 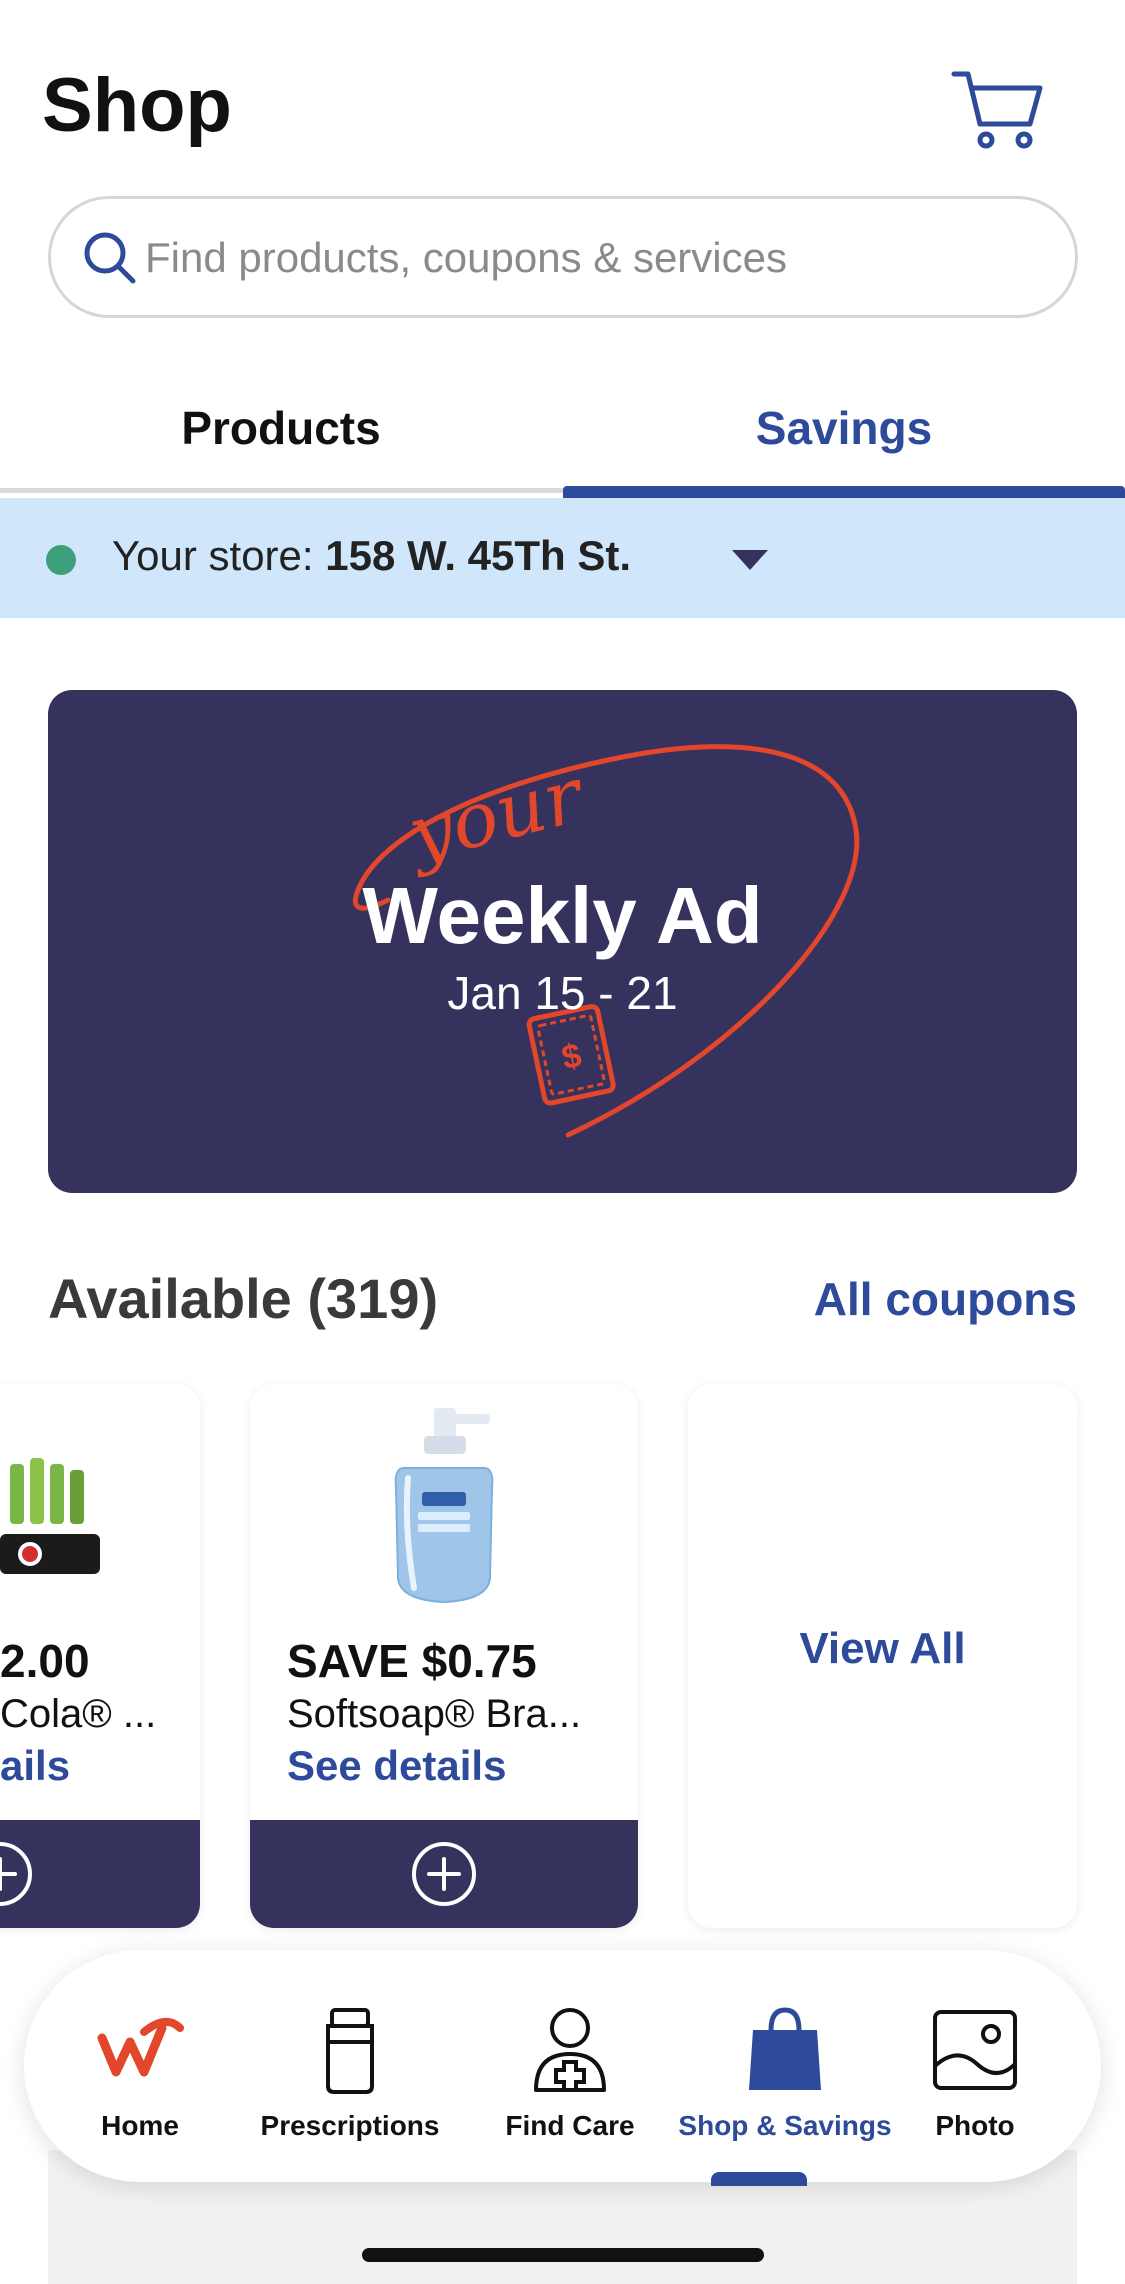 I want to click on pill-bottle-icon, so click(x=350, y=2051).